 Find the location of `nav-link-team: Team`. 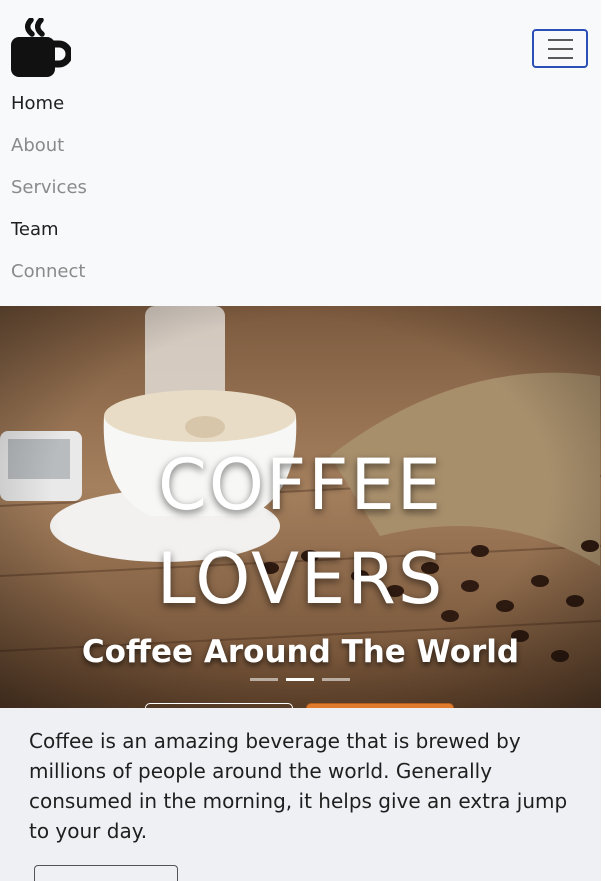

nav-link-team: Team is located at coordinates (35, 229).